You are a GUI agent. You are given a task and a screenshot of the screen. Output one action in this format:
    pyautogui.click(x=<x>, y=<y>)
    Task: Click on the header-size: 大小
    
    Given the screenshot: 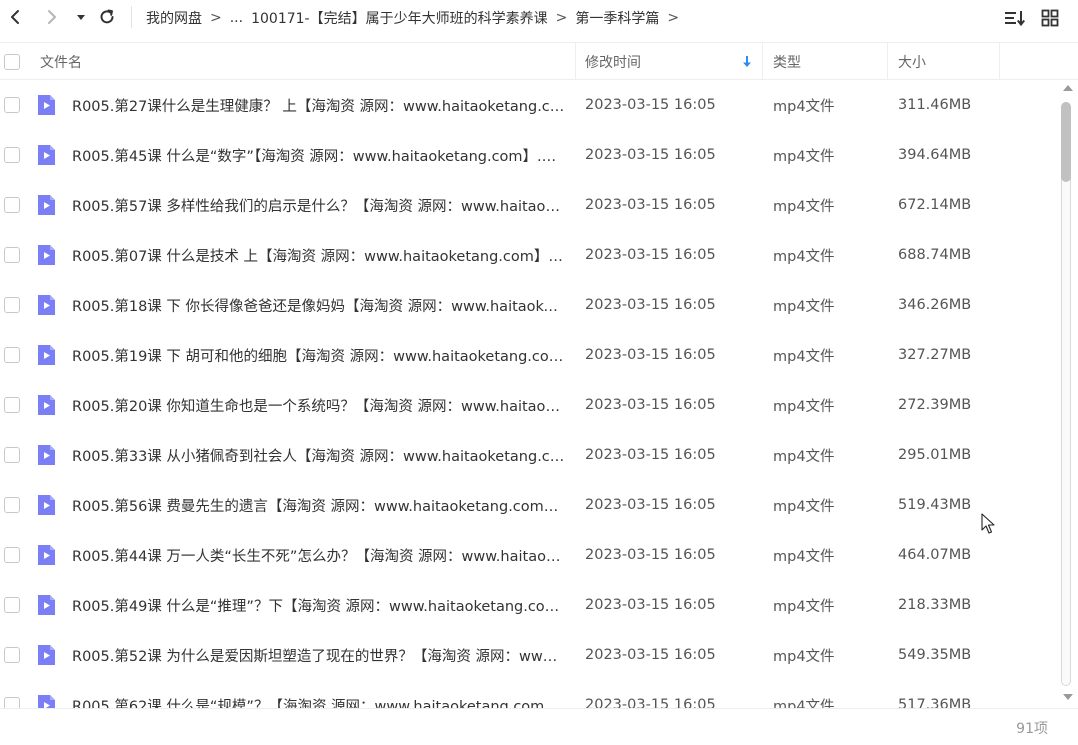 What is the action you would take?
    pyautogui.click(x=912, y=61)
    